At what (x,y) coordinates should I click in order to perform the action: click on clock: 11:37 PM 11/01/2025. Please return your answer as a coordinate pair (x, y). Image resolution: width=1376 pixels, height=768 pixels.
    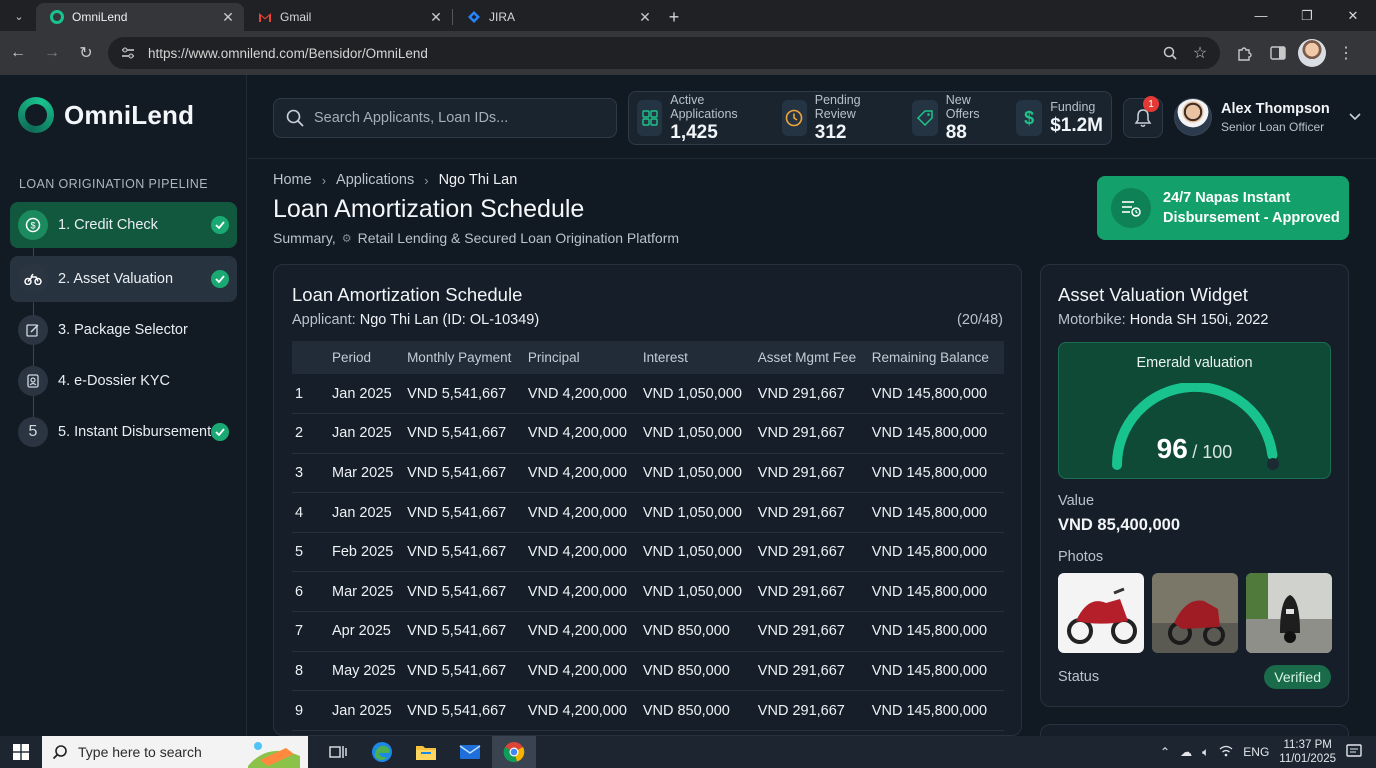
    Looking at the image, I should click on (1307, 752).